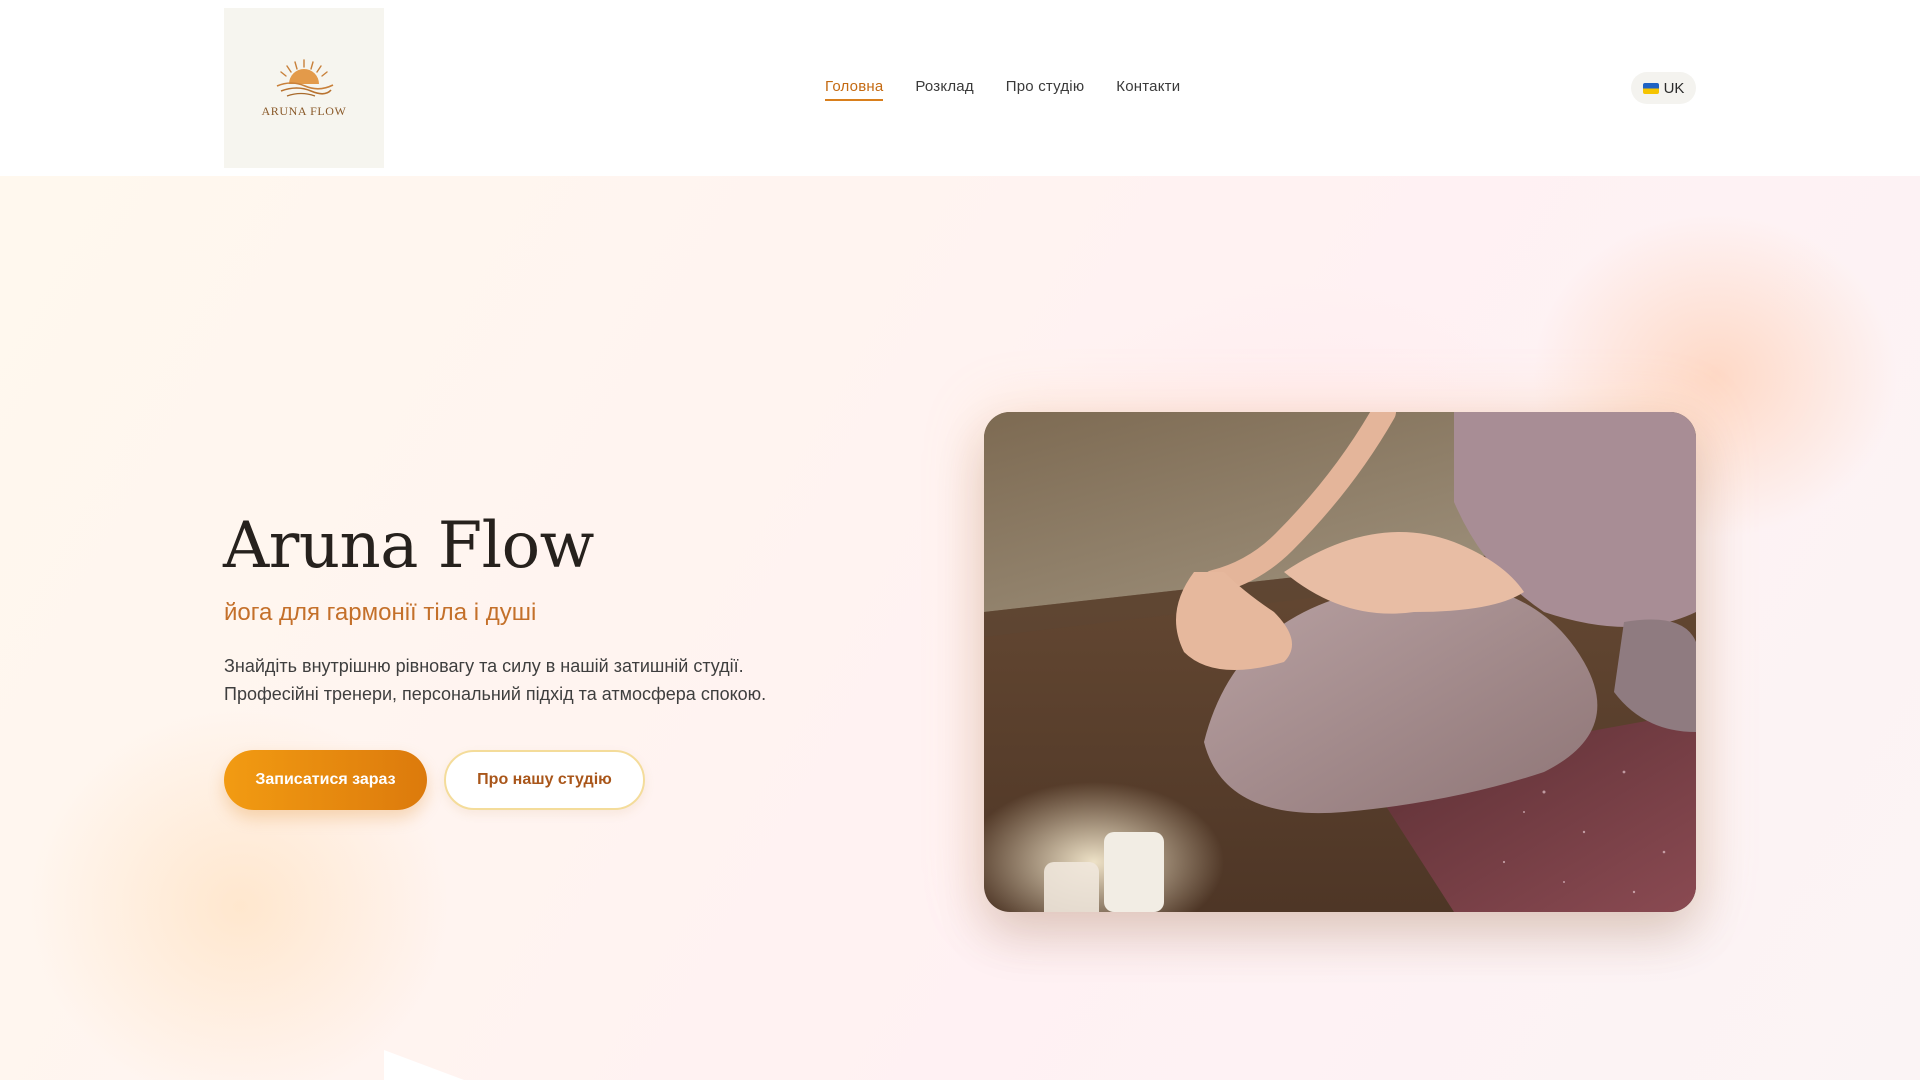 The width and height of the screenshot is (1920, 1080). What do you see at coordinates (1002, 89) in the screenshot?
I see `main-nav: Головна Розклад Про студію Контакти` at bounding box center [1002, 89].